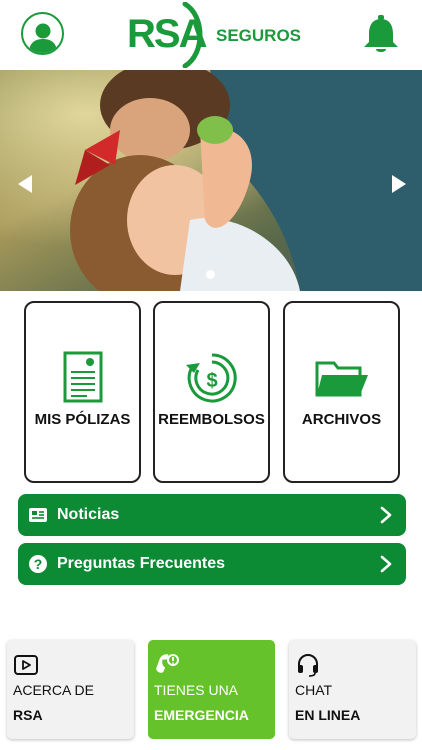 The width and height of the screenshot is (422, 750). I want to click on carousel-indicator-dot, so click(210, 274).